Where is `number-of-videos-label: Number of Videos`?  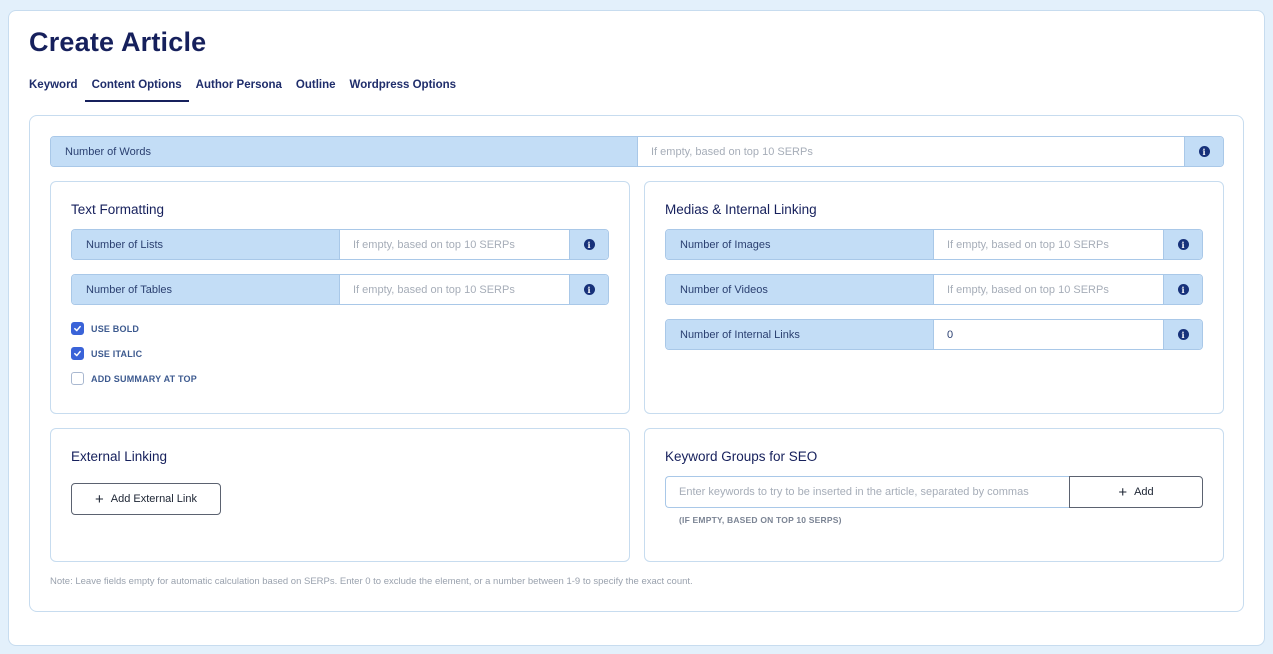
number-of-videos-label: Number of Videos is located at coordinates (800, 289).